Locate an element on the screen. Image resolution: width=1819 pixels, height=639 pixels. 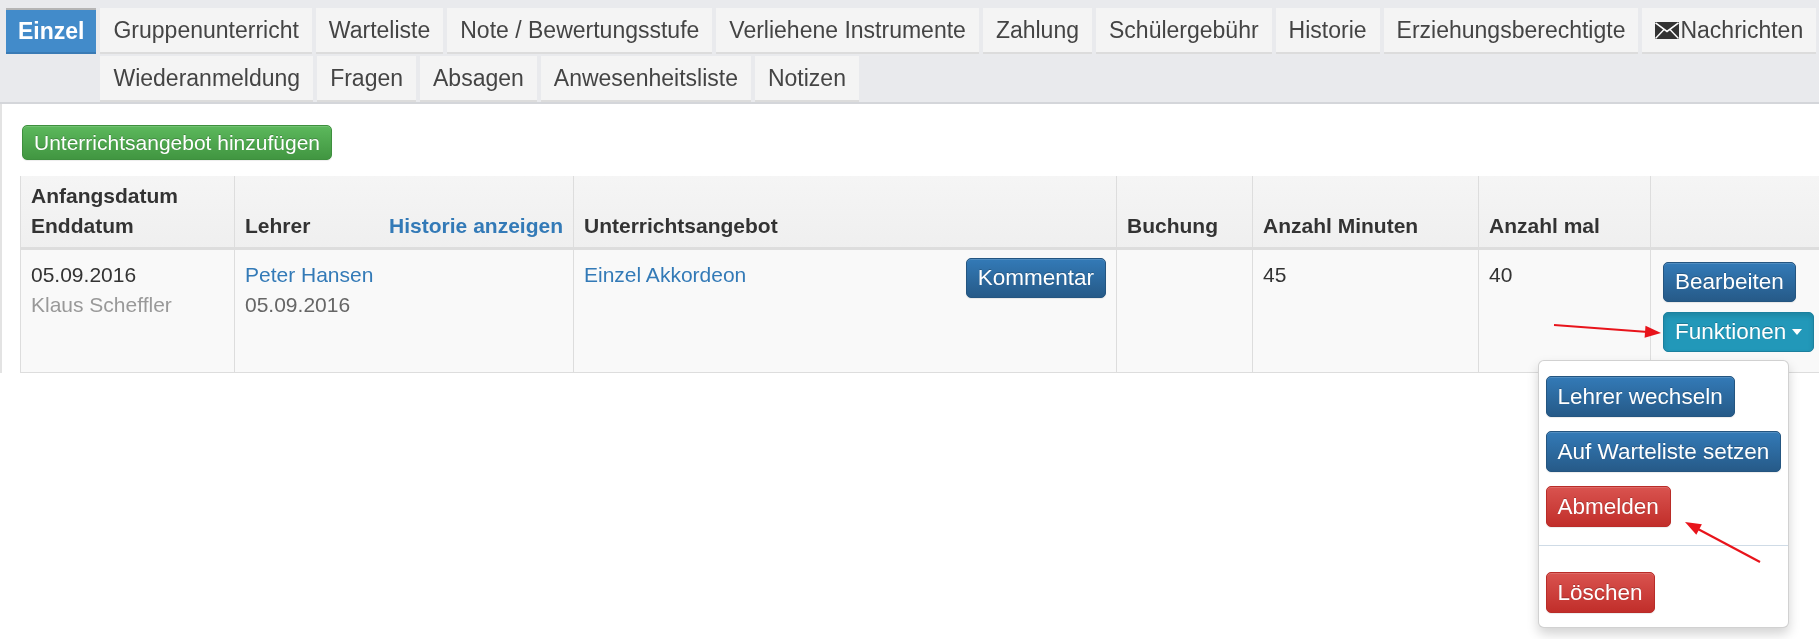
history-link: Historie anzeigen is located at coordinates (476, 226).